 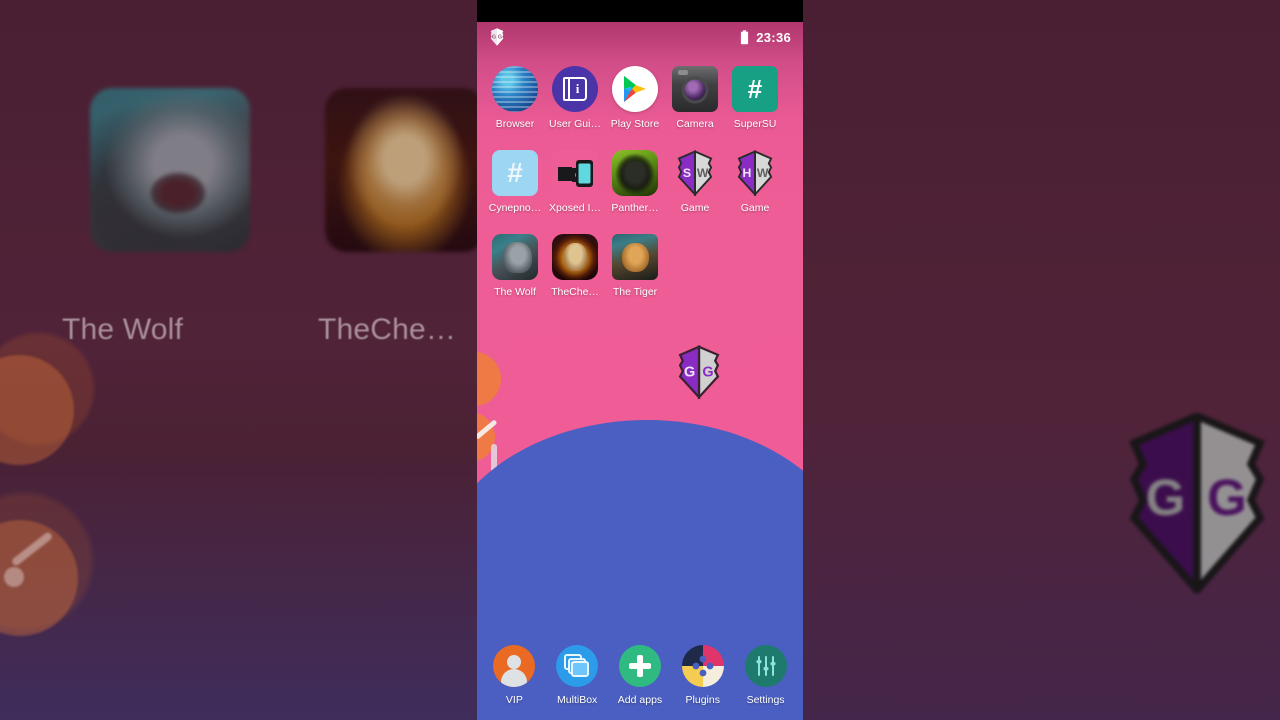 I want to click on dock-item-multibox: MultiBox, so click(x=577, y=675).